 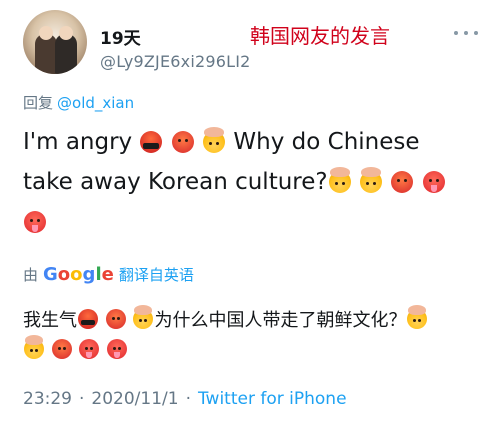 I want to click on translated-text-part: 为什么中国人带走了朝鲜文化？, so click(x=280, y=320).